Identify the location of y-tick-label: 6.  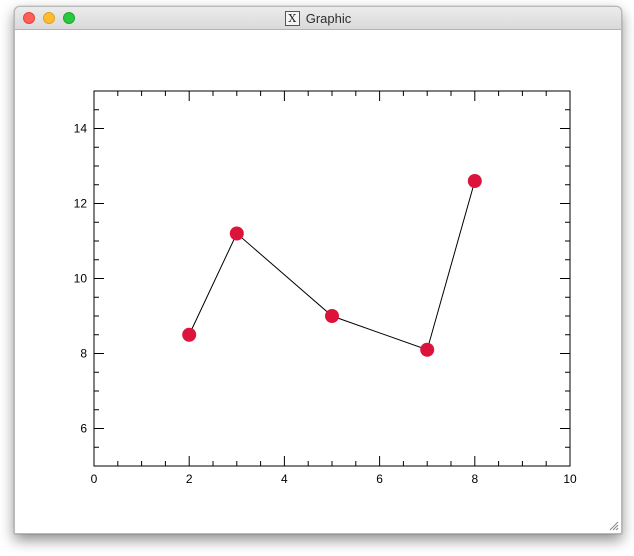
(83, 429).